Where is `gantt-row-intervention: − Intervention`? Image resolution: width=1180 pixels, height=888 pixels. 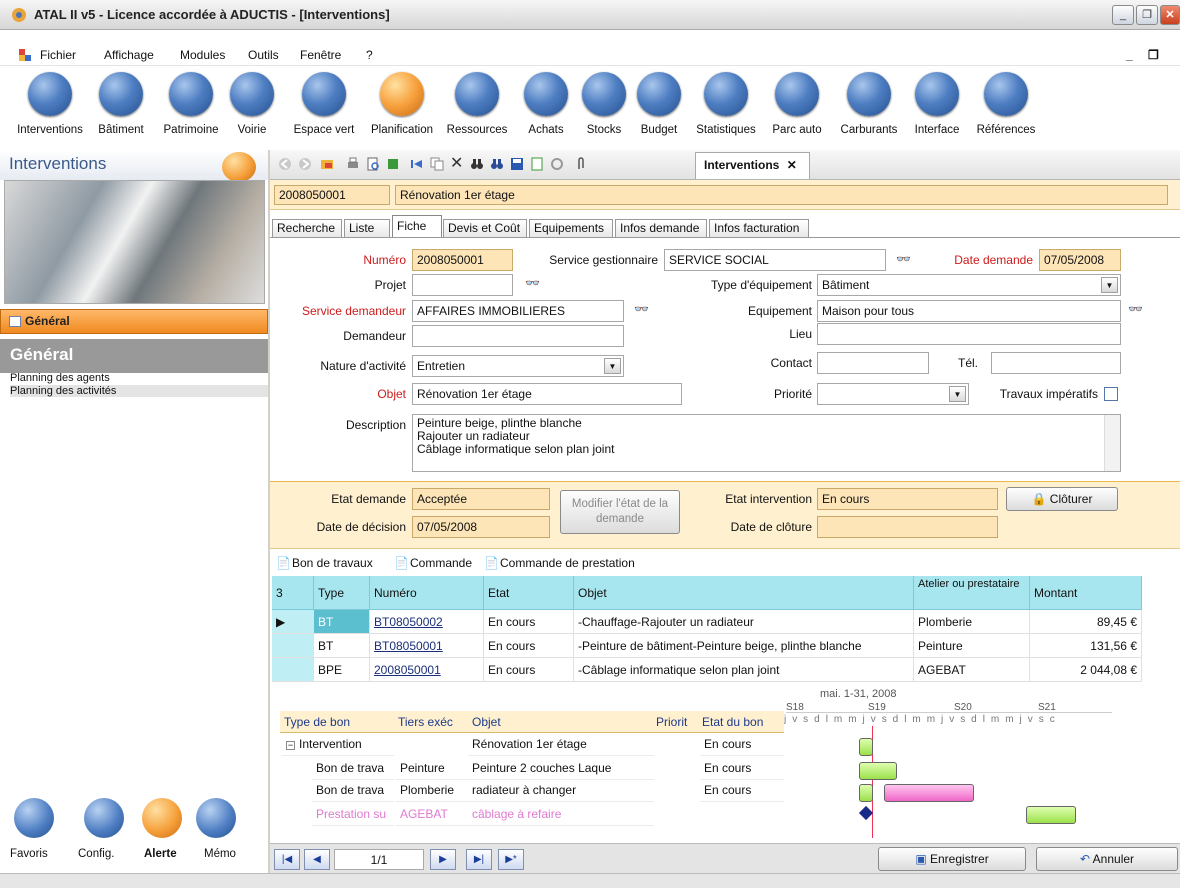
gantt-row-intervention: − Intervention is located at coordinates (338, 745).